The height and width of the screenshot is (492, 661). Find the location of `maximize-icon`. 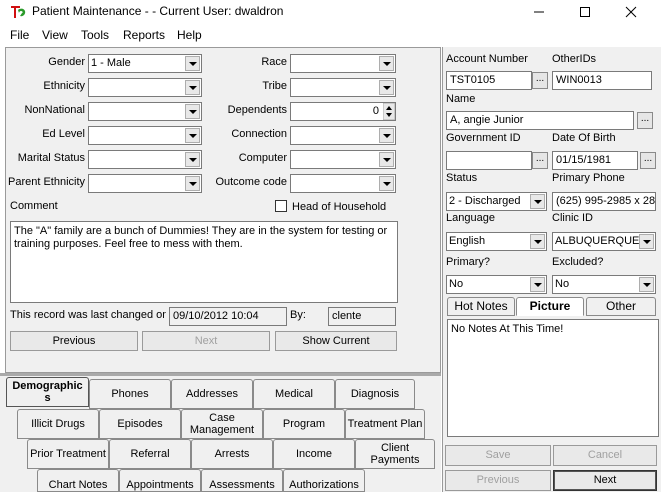

maximize-icon is located at coordinates (585, 12).